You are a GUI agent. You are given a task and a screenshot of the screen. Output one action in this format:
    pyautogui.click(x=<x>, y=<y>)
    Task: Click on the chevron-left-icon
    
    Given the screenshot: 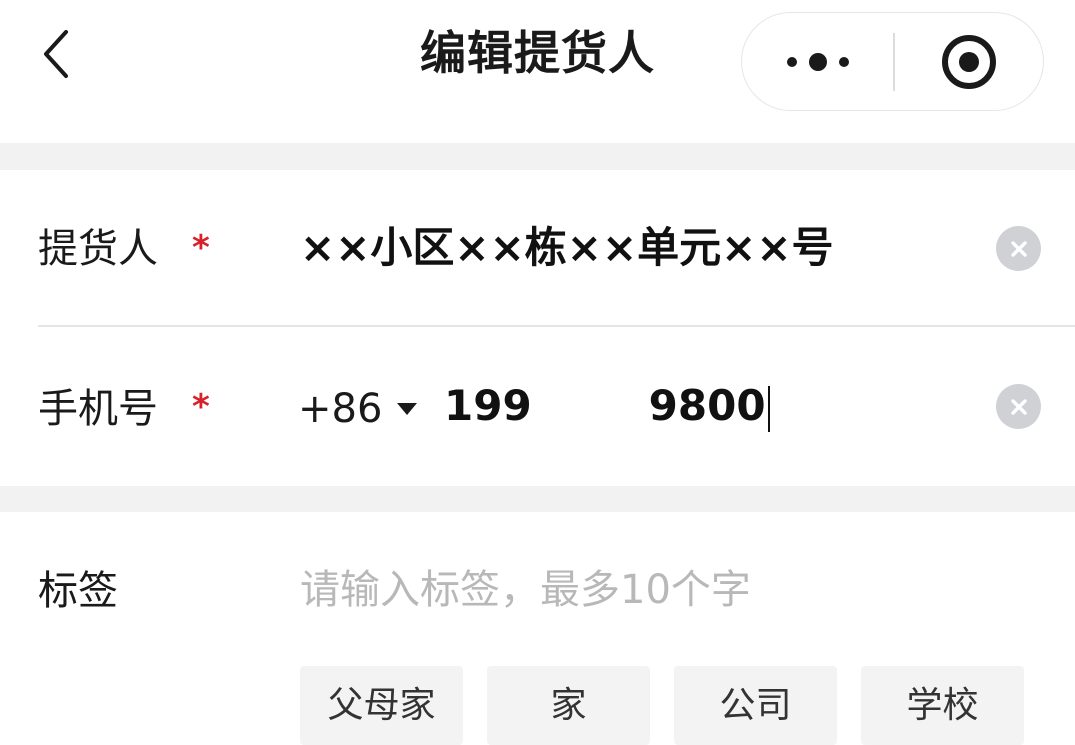 What is the action you would take?
    pyautogui.click(x=56, y=54)
    